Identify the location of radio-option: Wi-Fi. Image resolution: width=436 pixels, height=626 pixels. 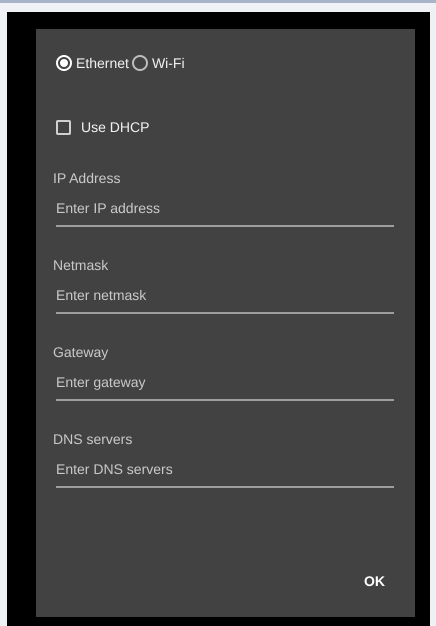
(158, 63).